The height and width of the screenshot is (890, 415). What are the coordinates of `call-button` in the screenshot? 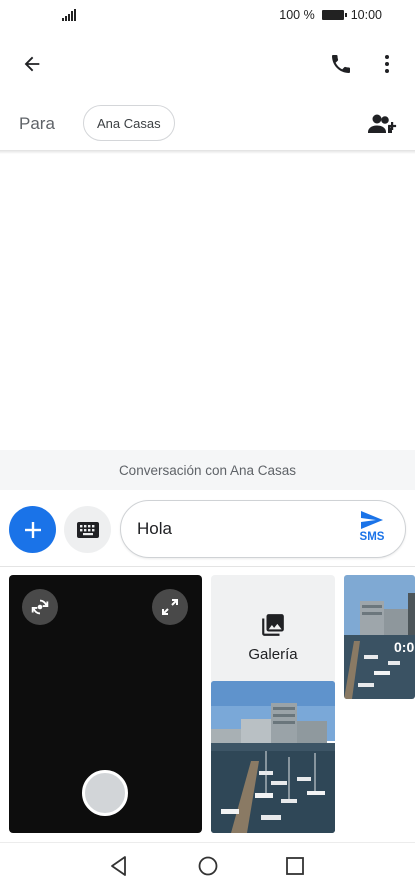 It's located at (341, 64).